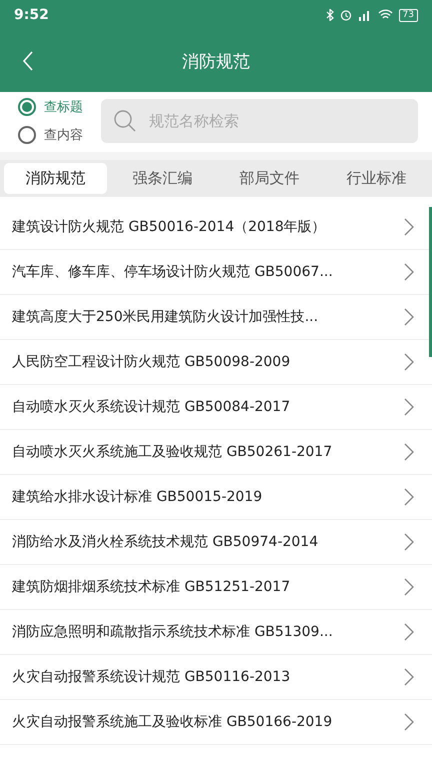  I want to click on radio-label: 查标题, so click(63, 107).